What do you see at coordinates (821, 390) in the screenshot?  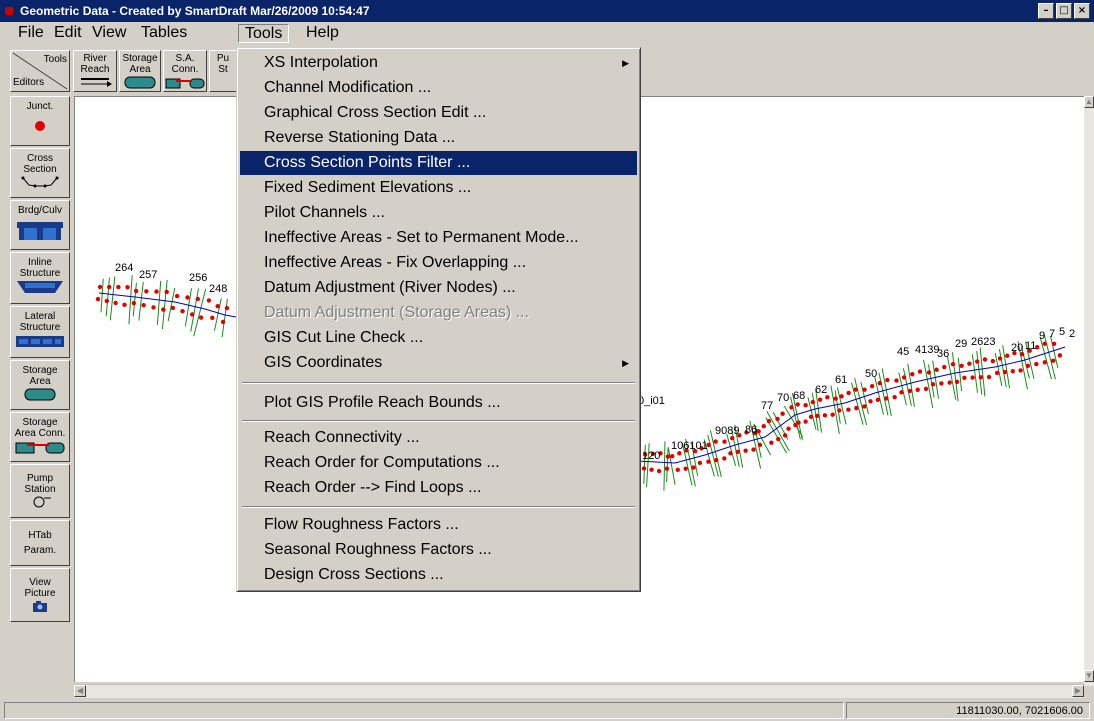 I see `xs-label: 62` at bounding box center [821, 390].